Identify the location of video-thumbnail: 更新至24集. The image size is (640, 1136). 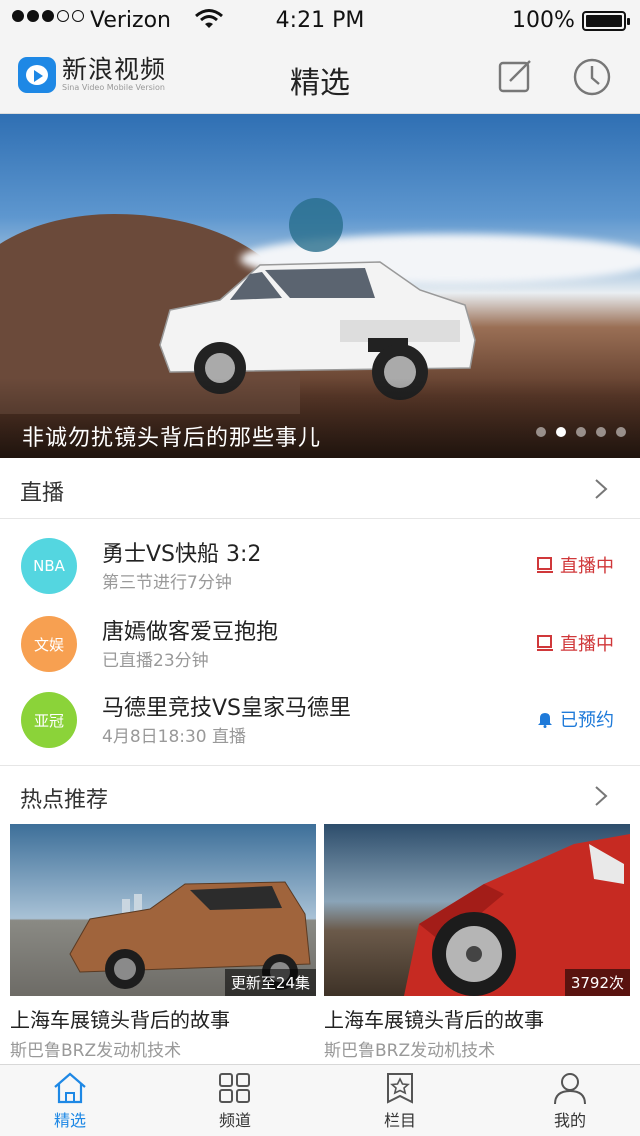
(163, 910).